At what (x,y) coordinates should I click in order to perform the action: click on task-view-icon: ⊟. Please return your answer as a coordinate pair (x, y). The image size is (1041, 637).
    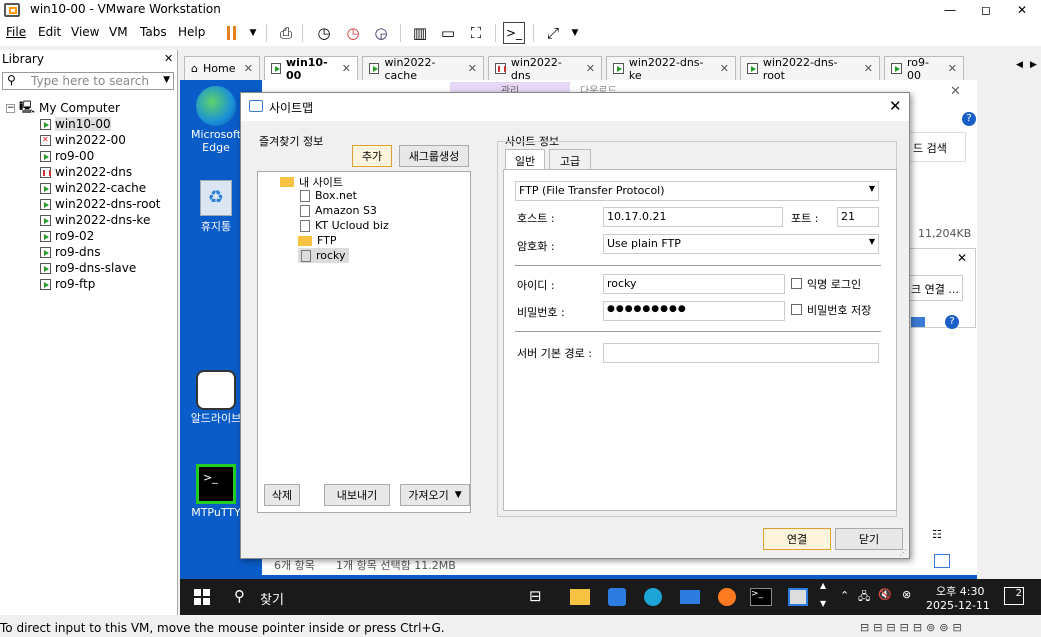
    Looking at the image, I should click on (535, 596).